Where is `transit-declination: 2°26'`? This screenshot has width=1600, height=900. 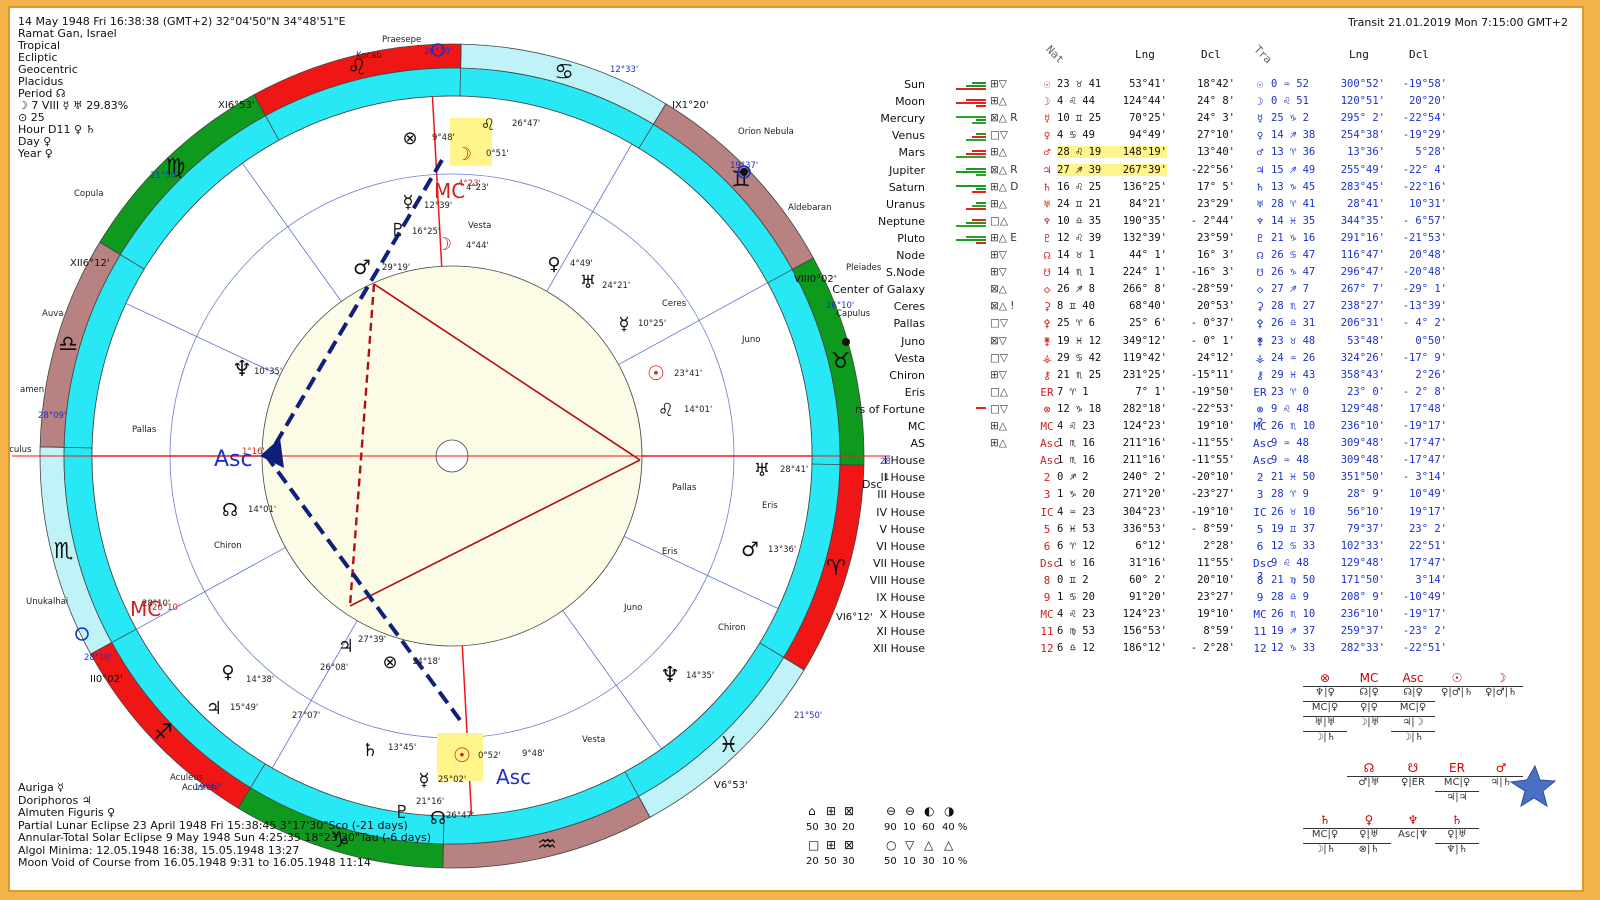 transit-declination: 2°26' is located at coordinates (1431, 374).